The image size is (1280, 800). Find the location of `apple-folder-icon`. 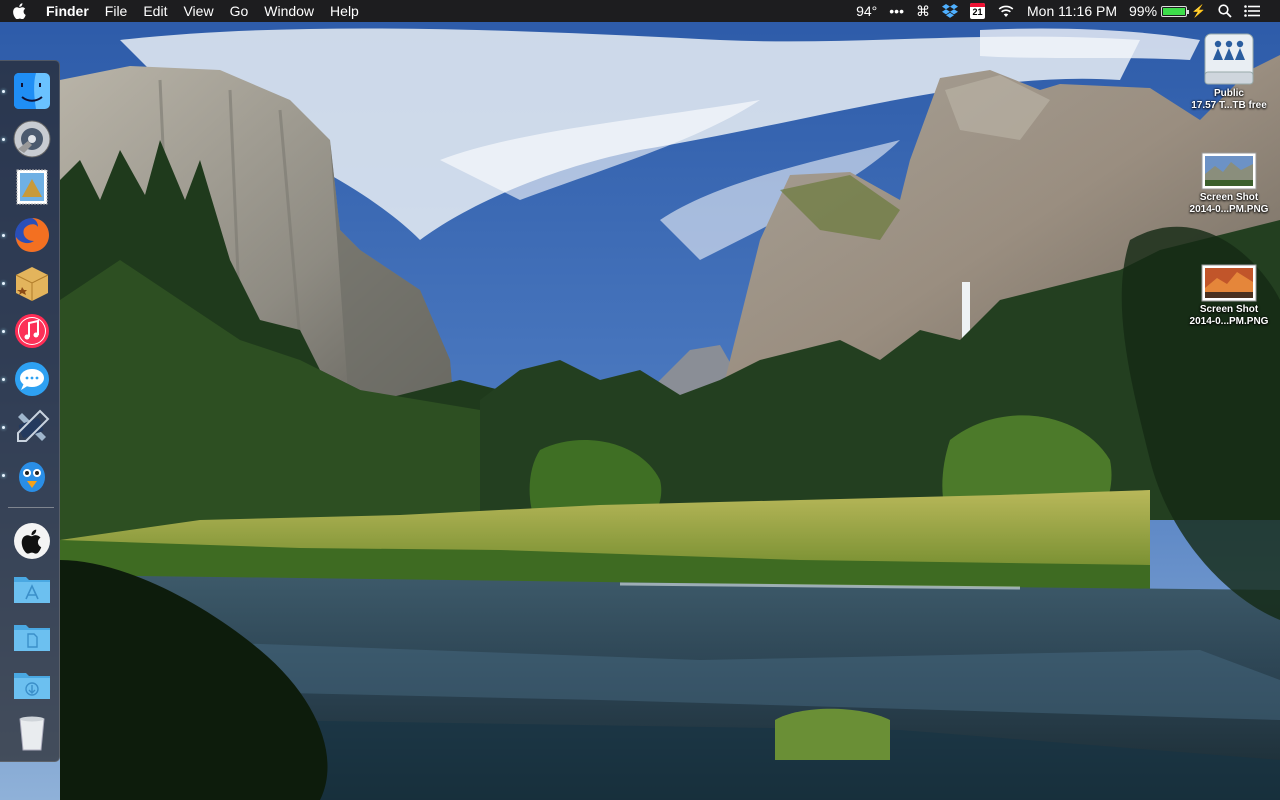

apple-folder-icon is located at coordinates (32, 541).